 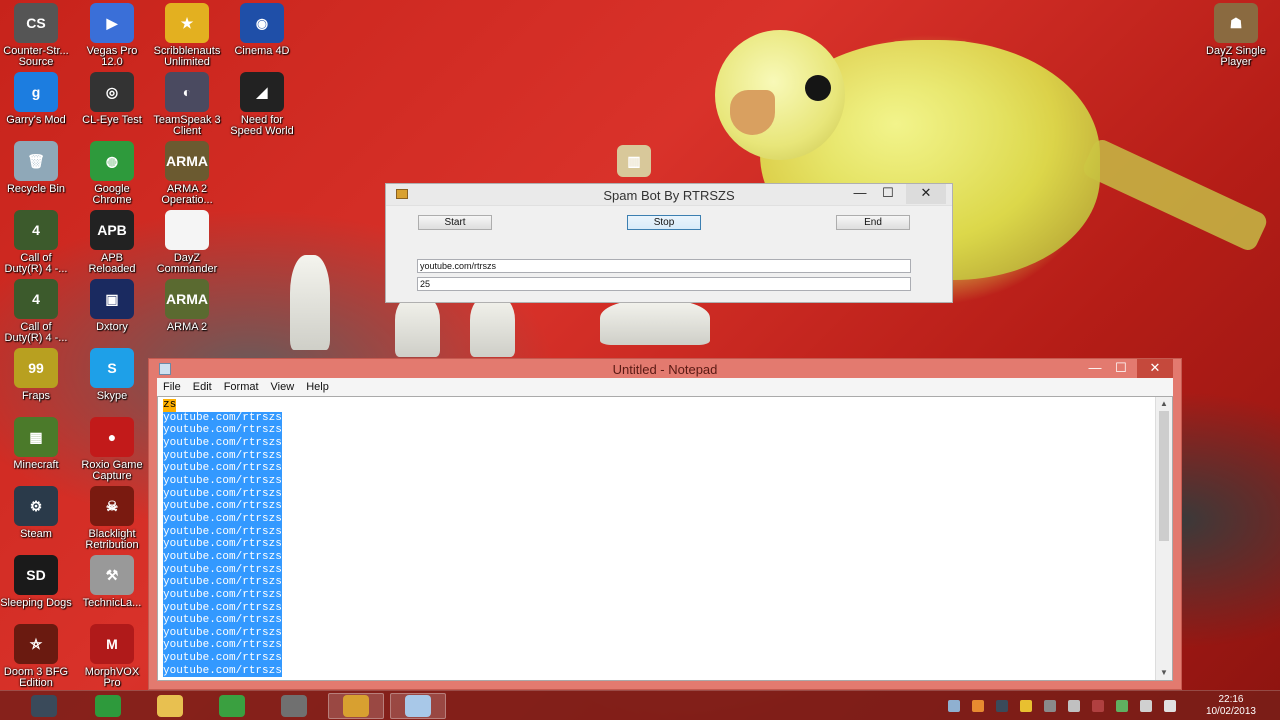 What do you see at coordinates (1164, 476) in the screenshot?
I see `scrollbar-thumb` at bounding box center [1164, 476].